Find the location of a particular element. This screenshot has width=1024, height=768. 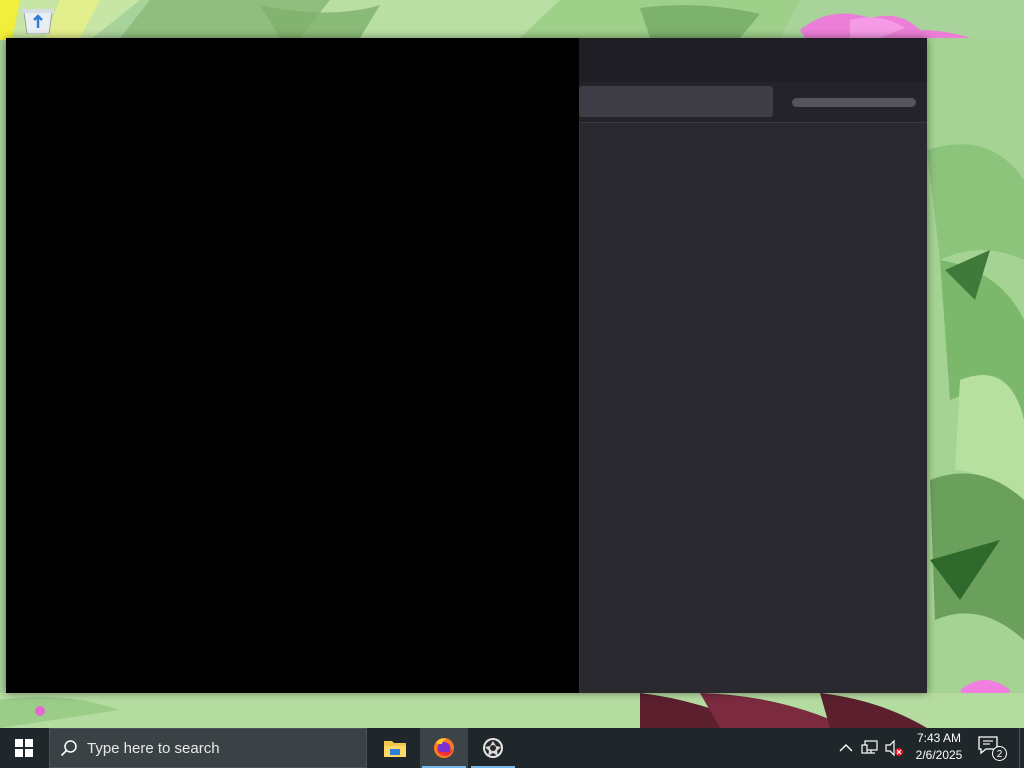

loading-progress-bar is located at coordinates (854, 102).